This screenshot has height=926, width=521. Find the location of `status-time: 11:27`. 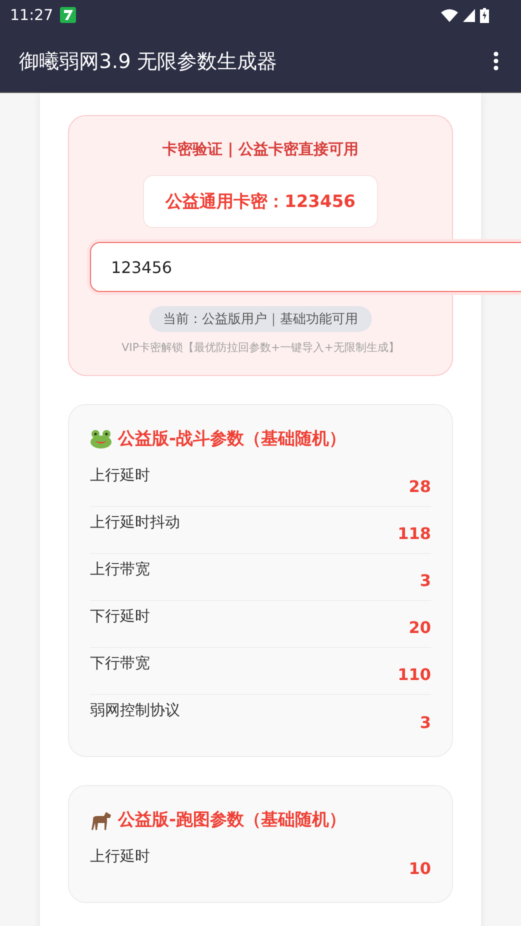

status-time: 11:27 is located at coordinates (32, 15).